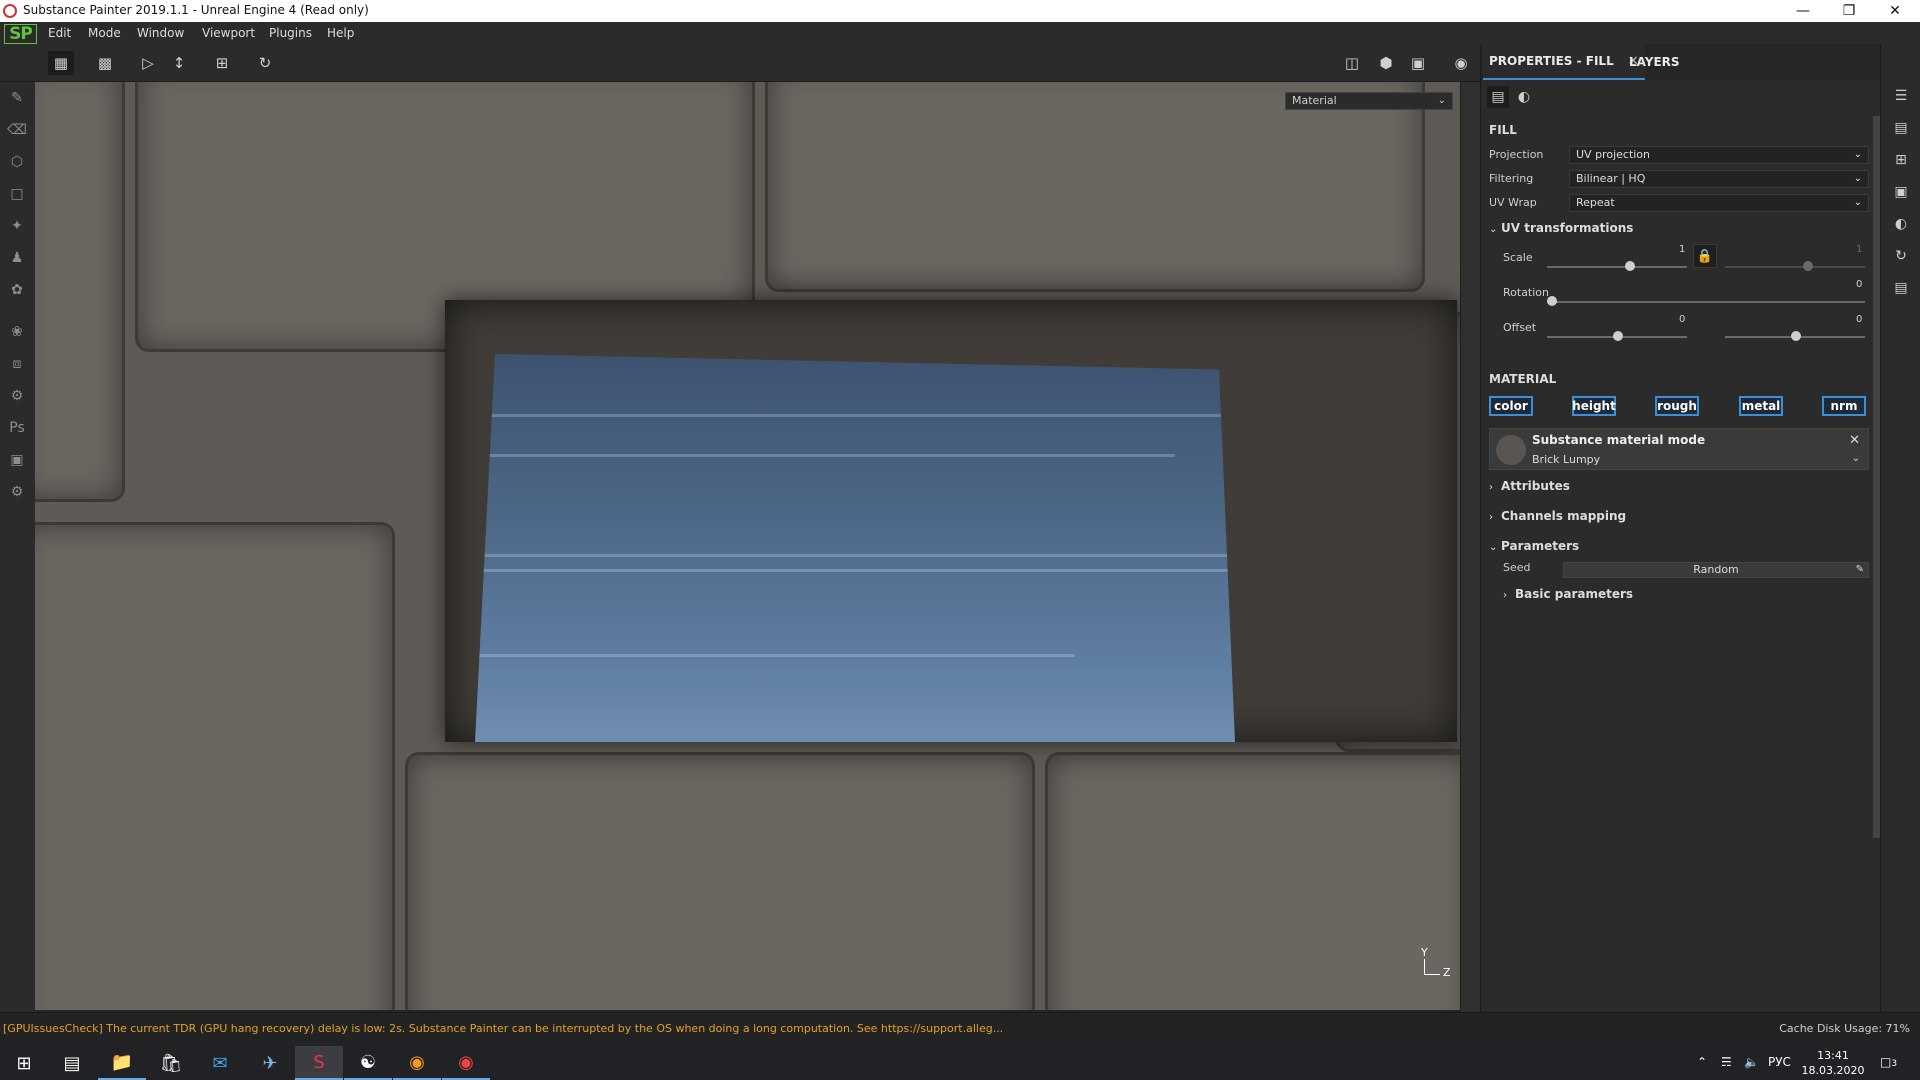  What do you see at coordinates (122, 1063) in the screenshot?
I see `file-explorer-icon: 📁` at bounding box center [122, 1063].